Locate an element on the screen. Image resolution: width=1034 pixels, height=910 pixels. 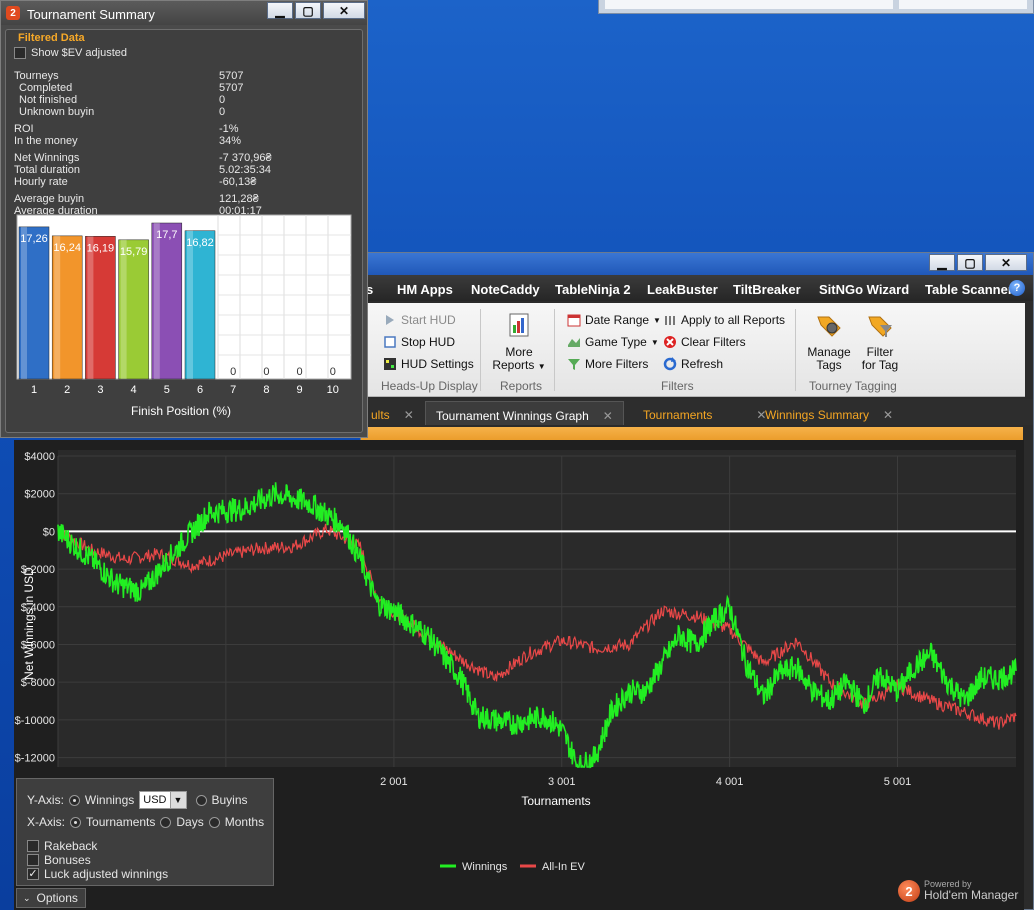
tab-tournament-winnings-graph: Tournament Winnings Graph ✕ is located at coordinates (524, 413).